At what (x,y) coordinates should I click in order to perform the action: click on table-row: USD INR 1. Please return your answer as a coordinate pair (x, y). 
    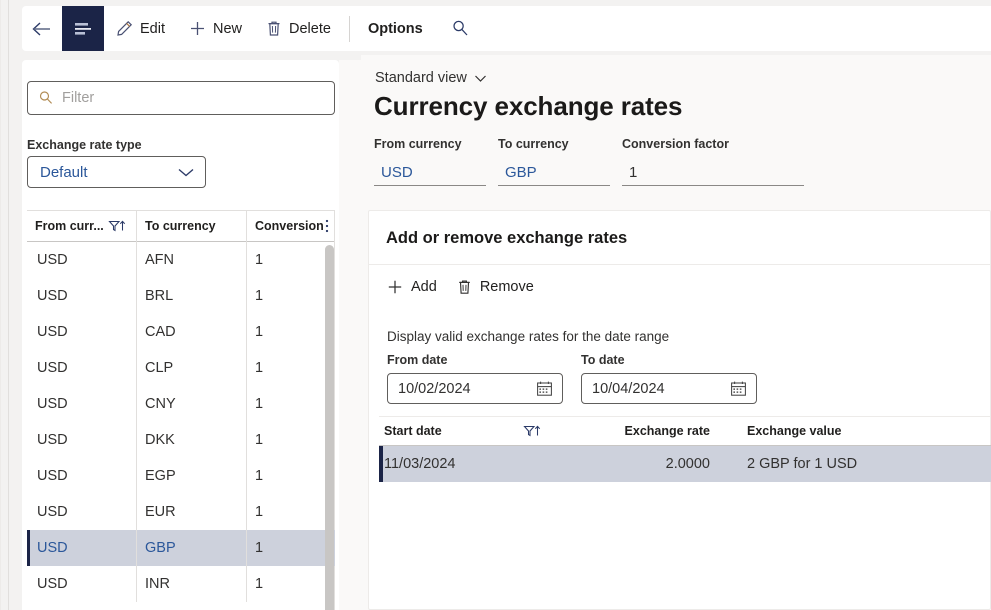
    Looking at the image, I should click on (181, 584).